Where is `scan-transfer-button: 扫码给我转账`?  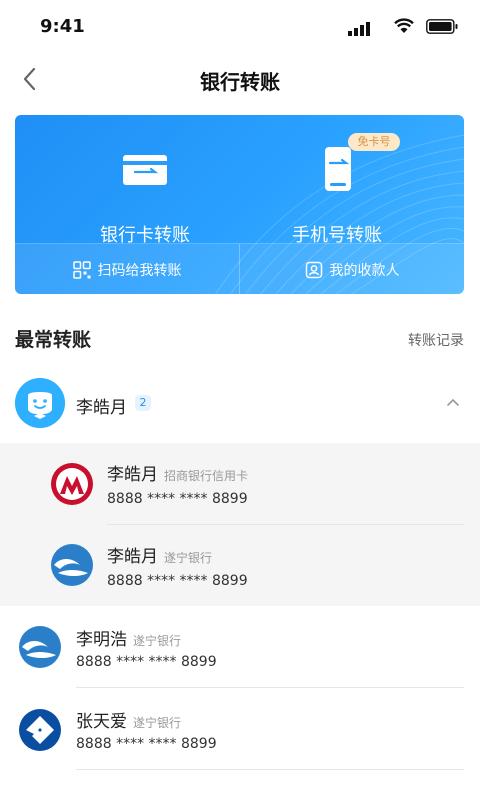
scan-transfer-button: 扫码给我转账 is located at coordinates (127, 269).